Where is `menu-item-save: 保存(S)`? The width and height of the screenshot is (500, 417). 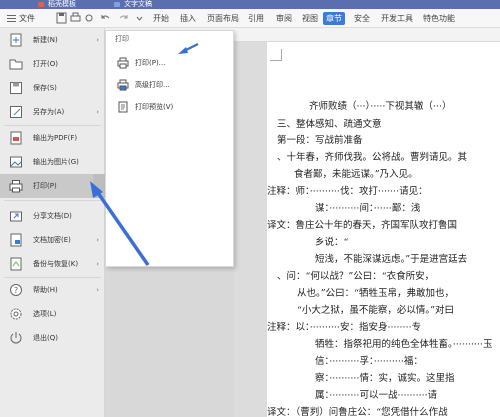 menu-item-save: 保存(S) is located at coordinates (52, 88).